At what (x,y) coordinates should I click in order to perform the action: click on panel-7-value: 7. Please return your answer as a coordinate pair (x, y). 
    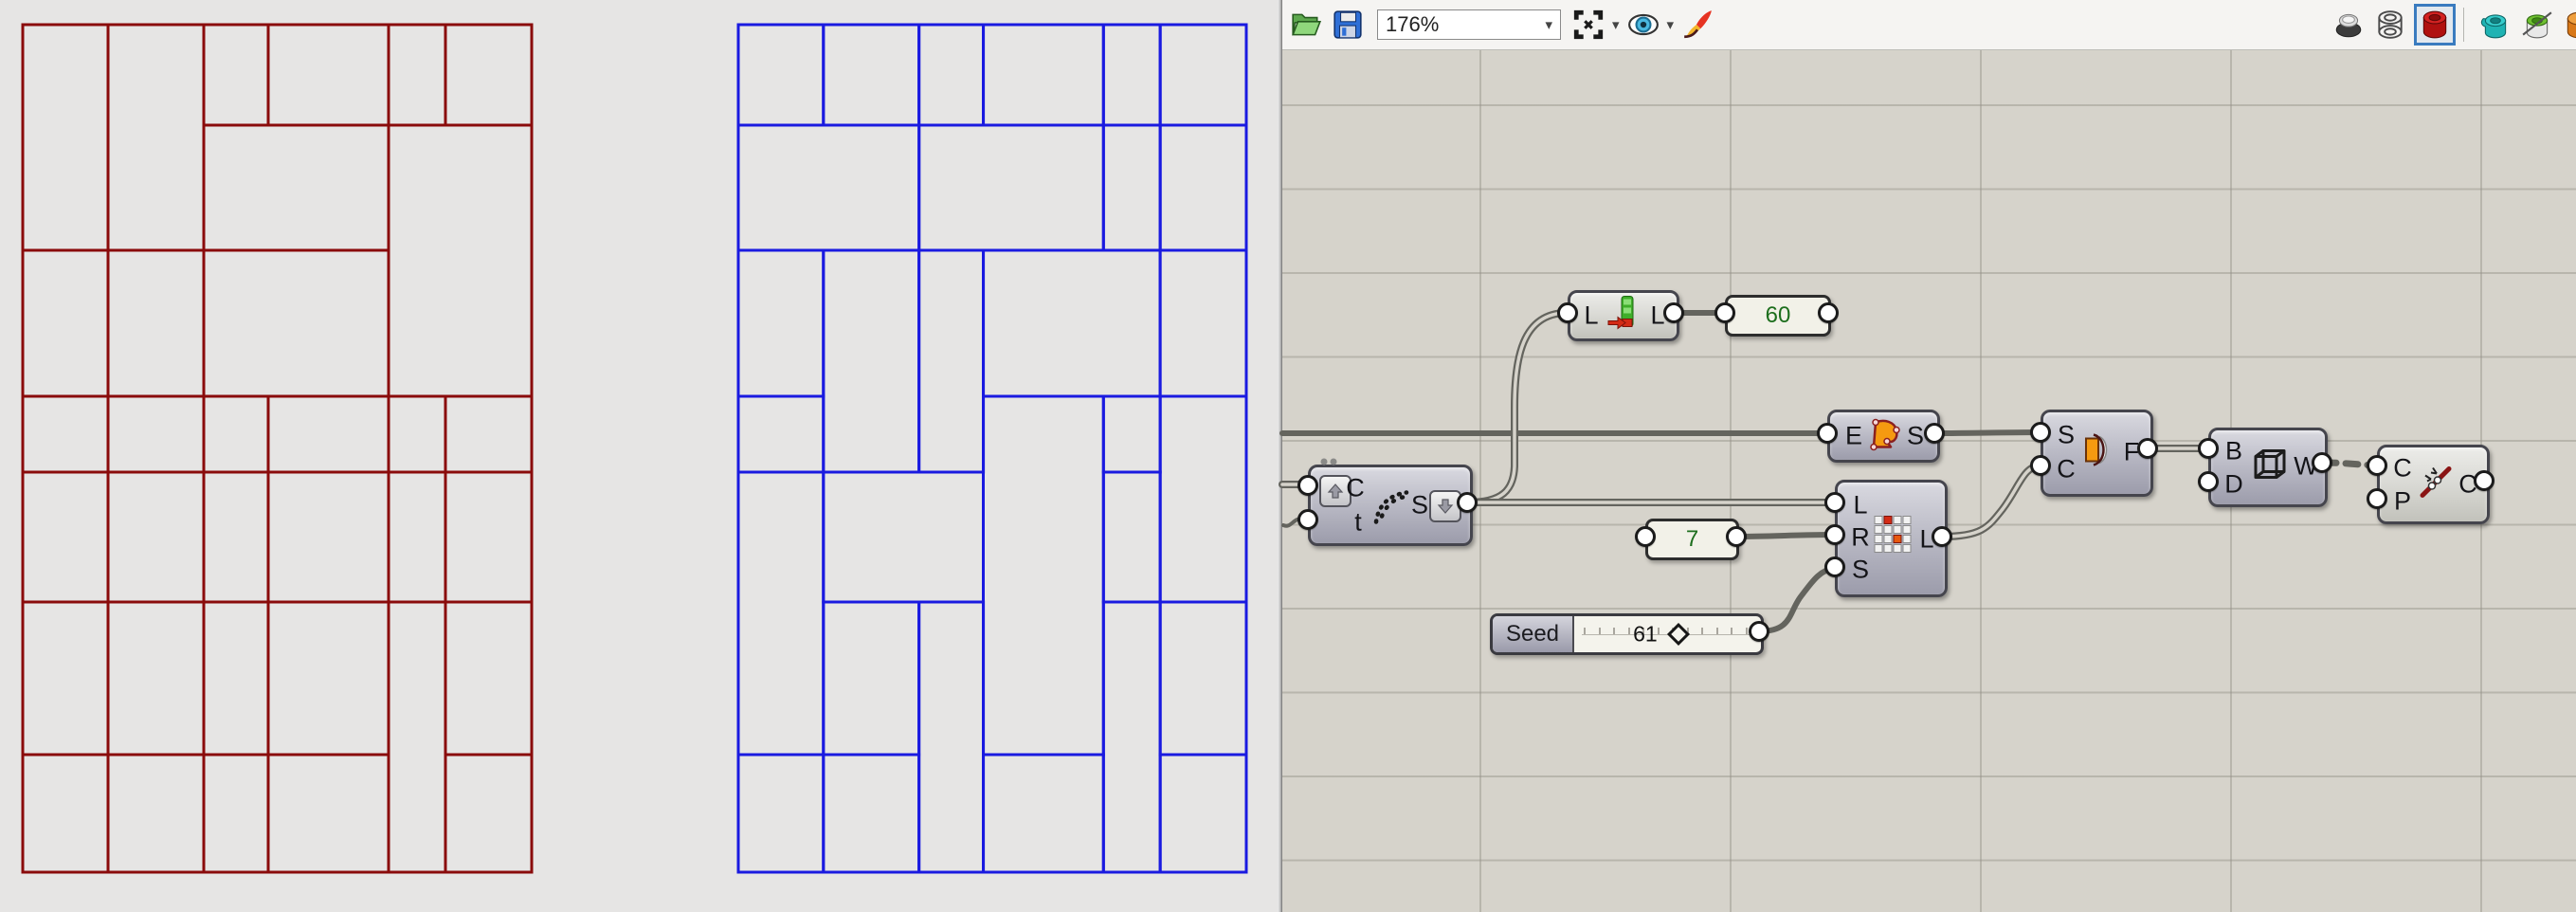
    Looking at the image, I should click on (1692, 539).